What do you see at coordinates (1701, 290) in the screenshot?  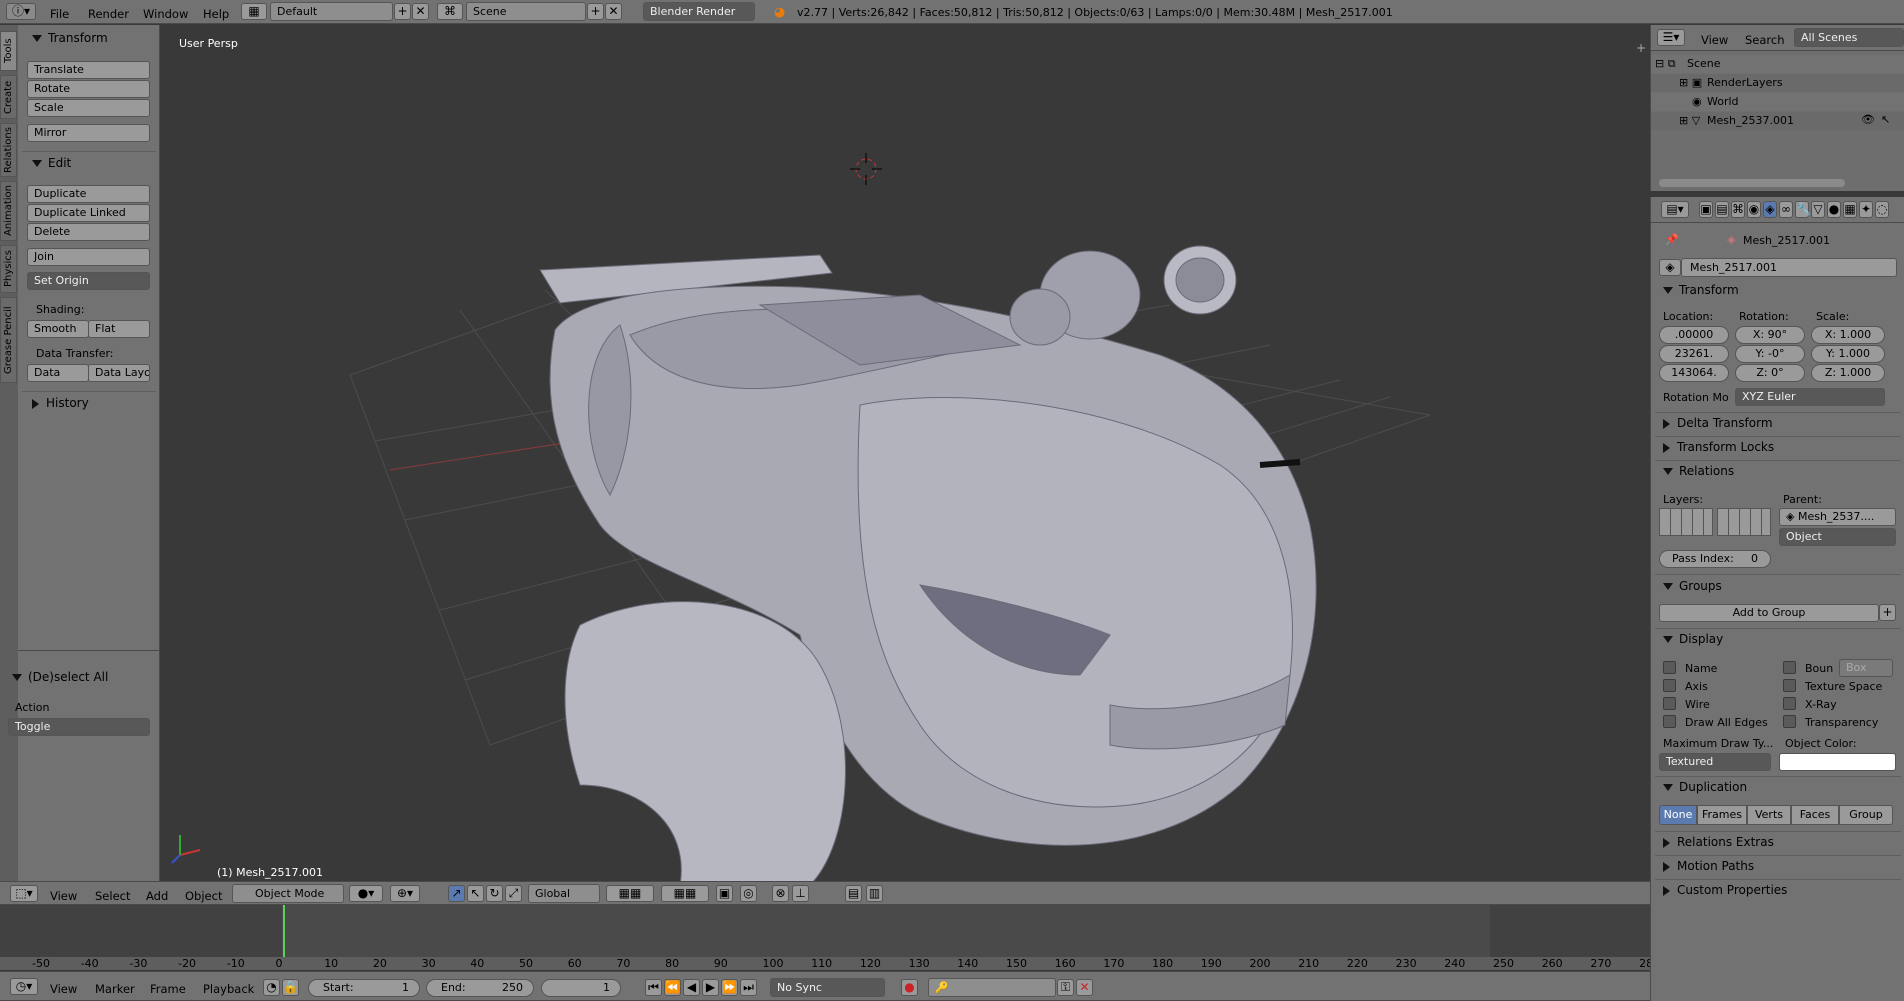 I see `transform-section-header: Transform` at bounding box center [1701, 290].